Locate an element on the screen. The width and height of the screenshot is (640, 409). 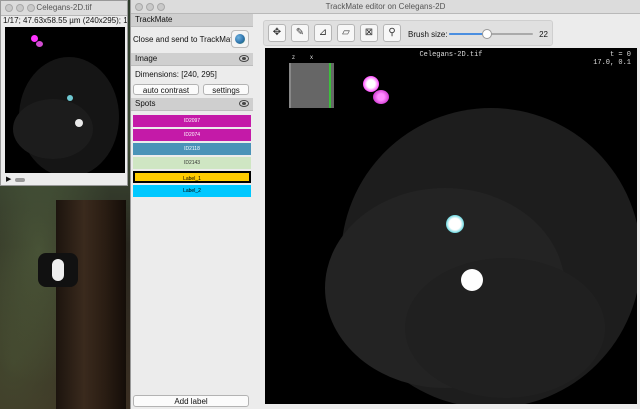
desktop-tree-trunk is located at coordinates (91, 304).